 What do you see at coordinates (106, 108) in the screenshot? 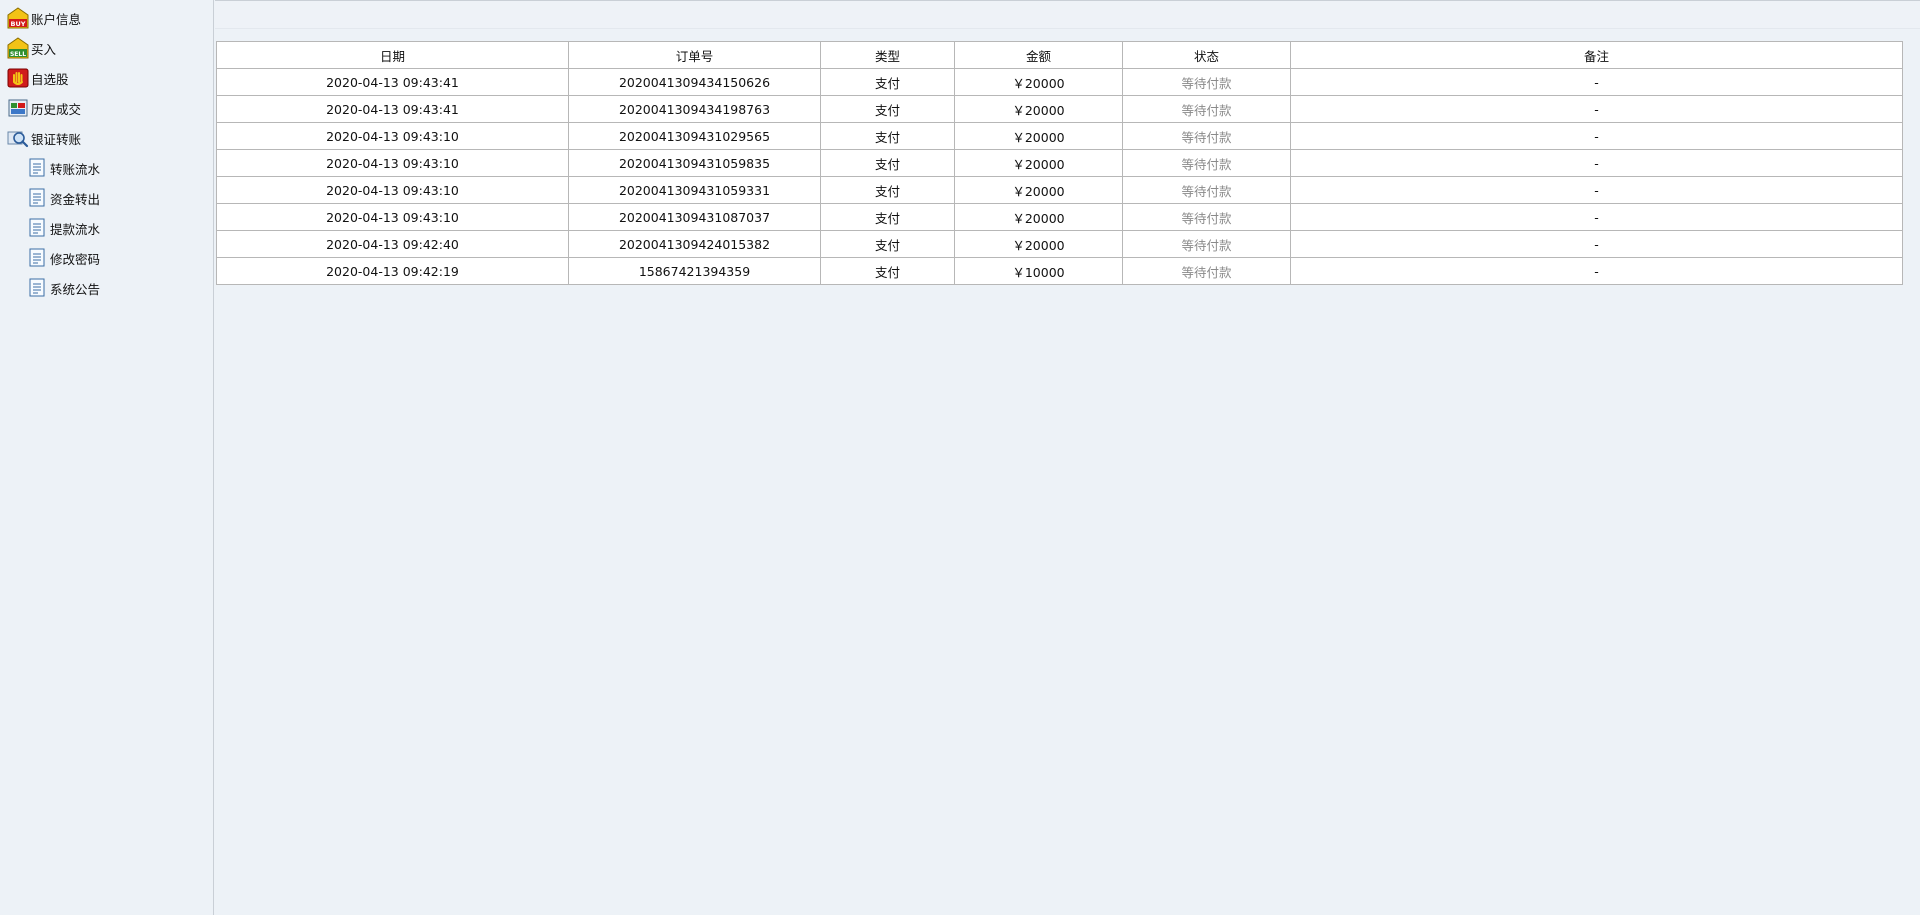
I see `sidebar-item-history: 历史成交` at bounding box center [106, 108].